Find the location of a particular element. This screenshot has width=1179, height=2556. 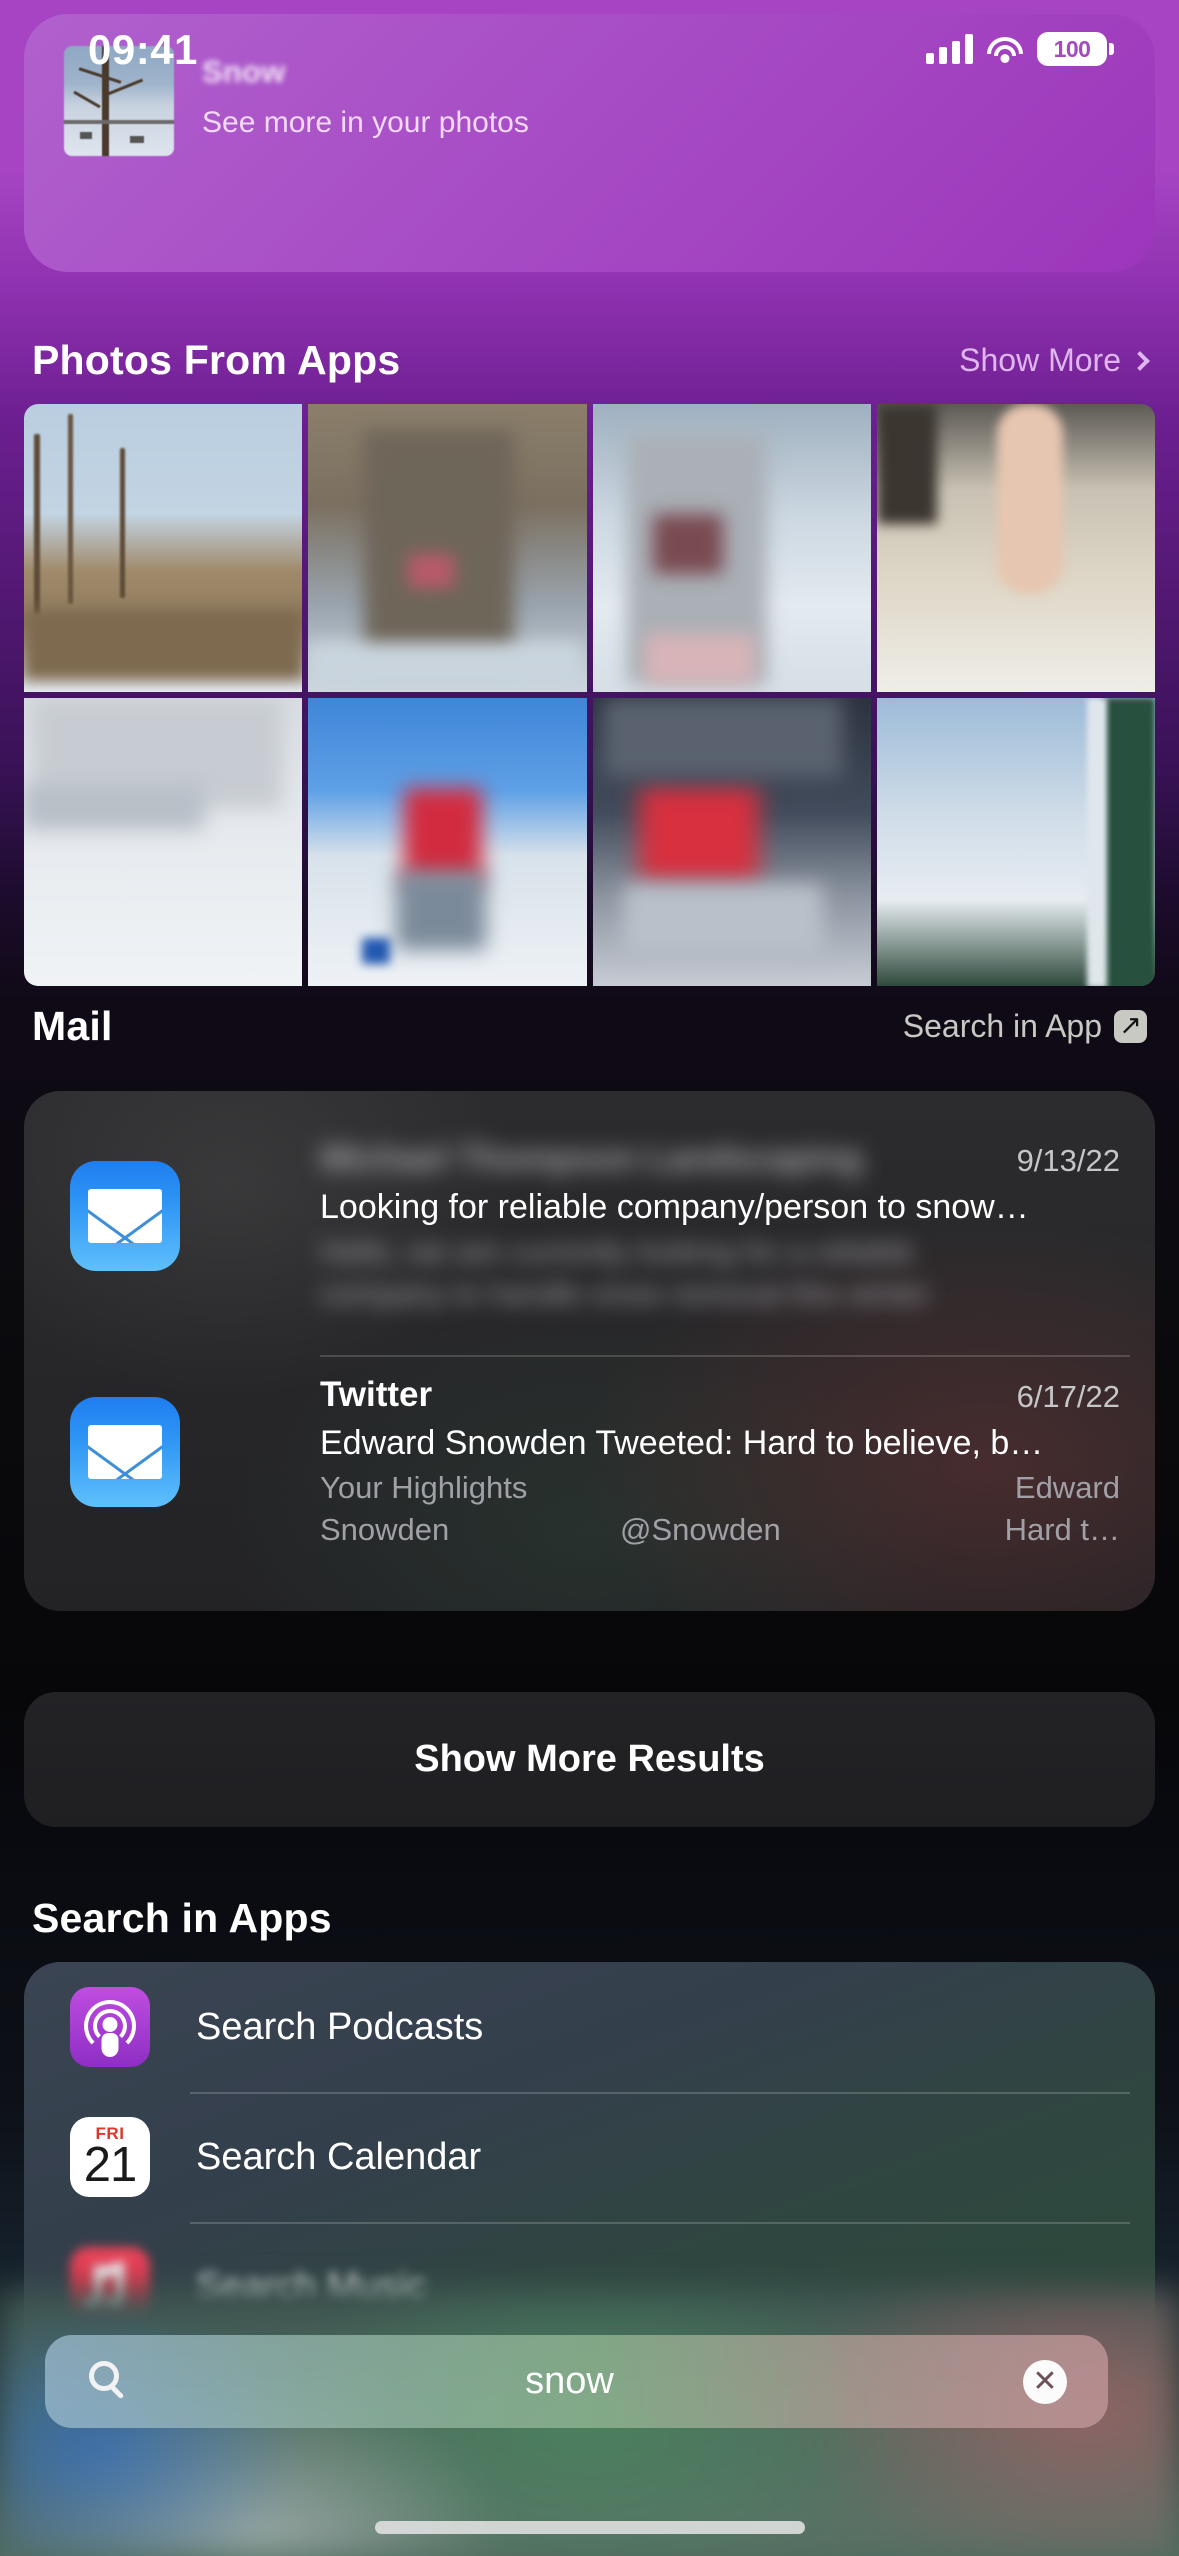

chevron-right-icon is located at coordinates (1140, 360).